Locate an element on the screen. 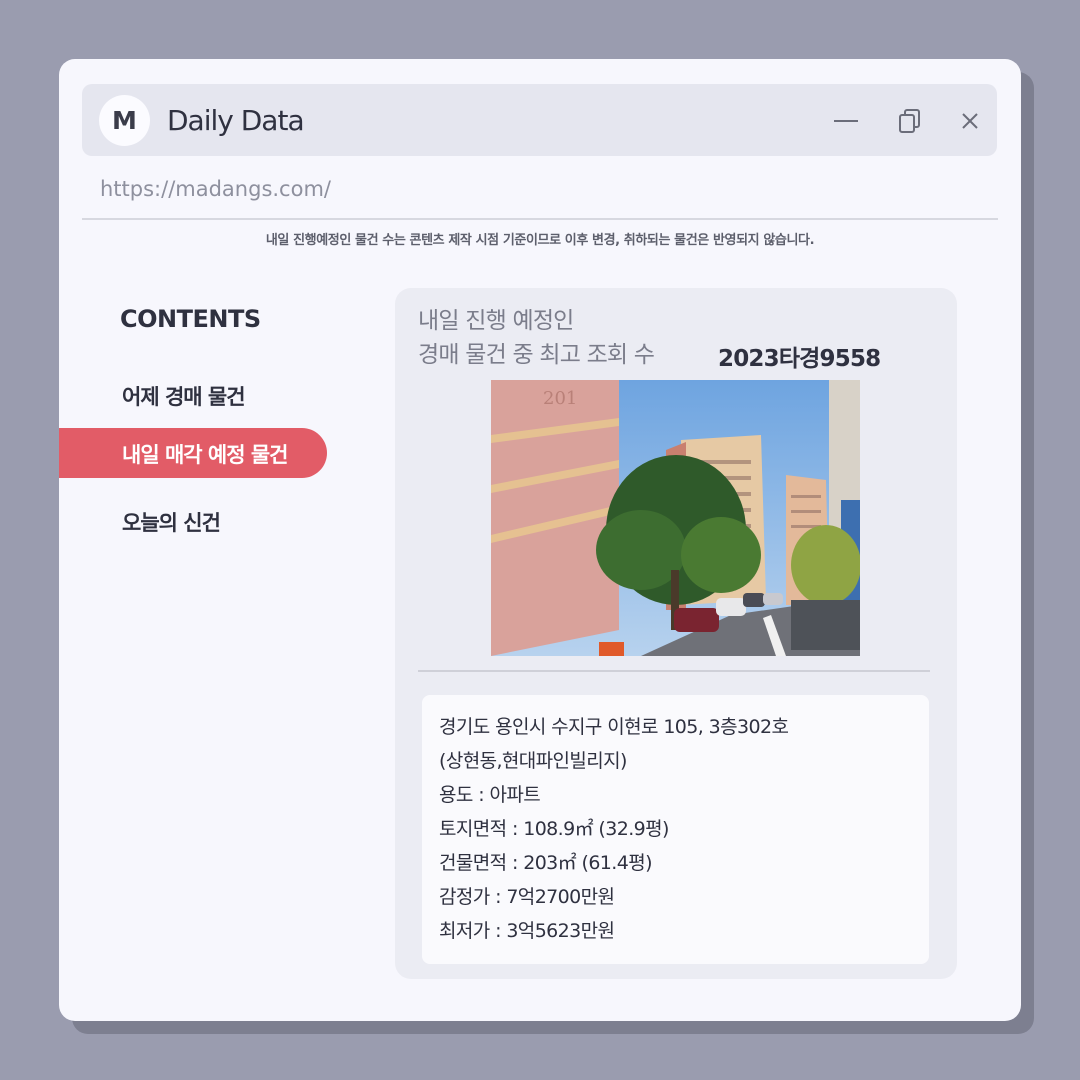 The height and width of the screenshot is (1080, 1080). minimize-icon is located at coordinates (846, 121).